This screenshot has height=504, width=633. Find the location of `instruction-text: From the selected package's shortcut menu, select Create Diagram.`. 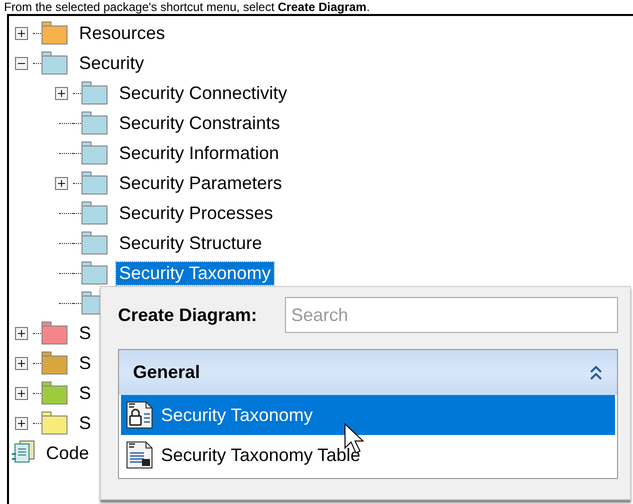

instruction-text: From the selected package's shortcut menu, select Create Diagram. is located at coordinates (187, 7).